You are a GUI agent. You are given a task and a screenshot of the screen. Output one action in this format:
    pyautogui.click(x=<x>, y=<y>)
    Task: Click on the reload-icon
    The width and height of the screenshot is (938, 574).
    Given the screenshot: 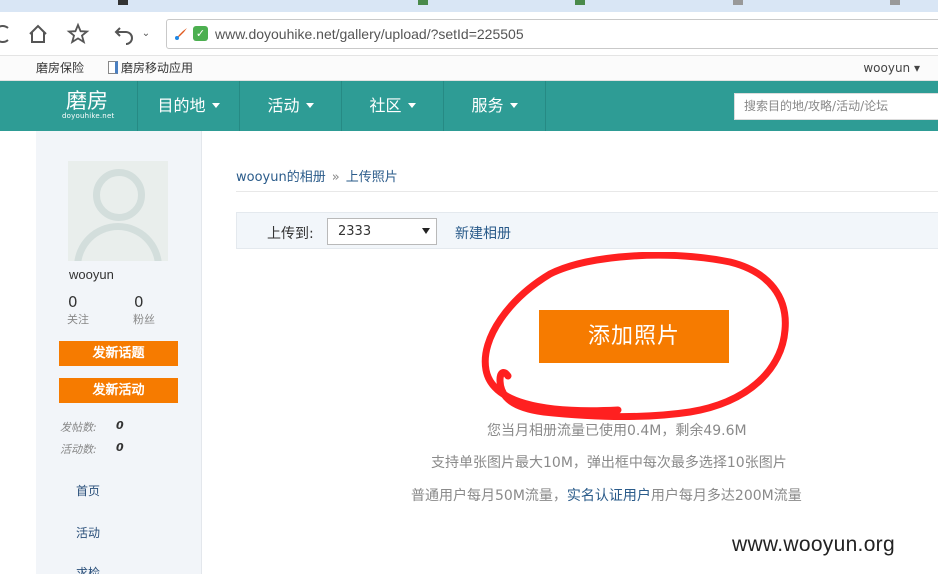 What is the action you would take?
    pyautogui.click(x=8, y=34)
    